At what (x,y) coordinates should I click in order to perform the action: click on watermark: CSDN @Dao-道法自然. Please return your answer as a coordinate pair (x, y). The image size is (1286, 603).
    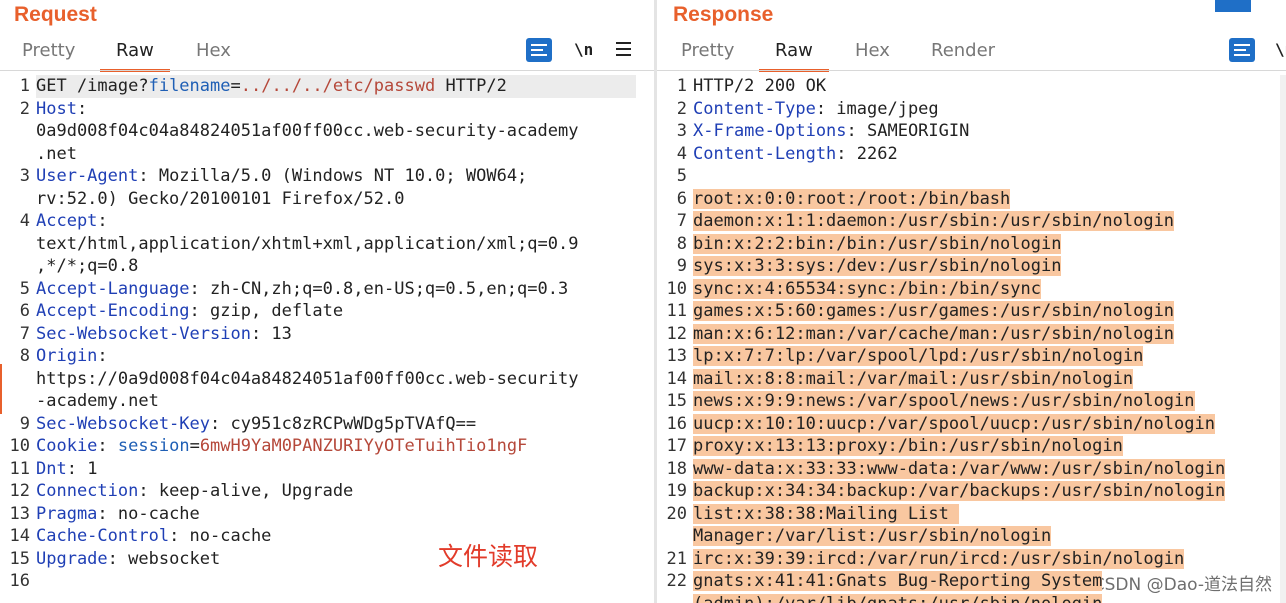
    Looking at the image, I should click on (1182, 585).